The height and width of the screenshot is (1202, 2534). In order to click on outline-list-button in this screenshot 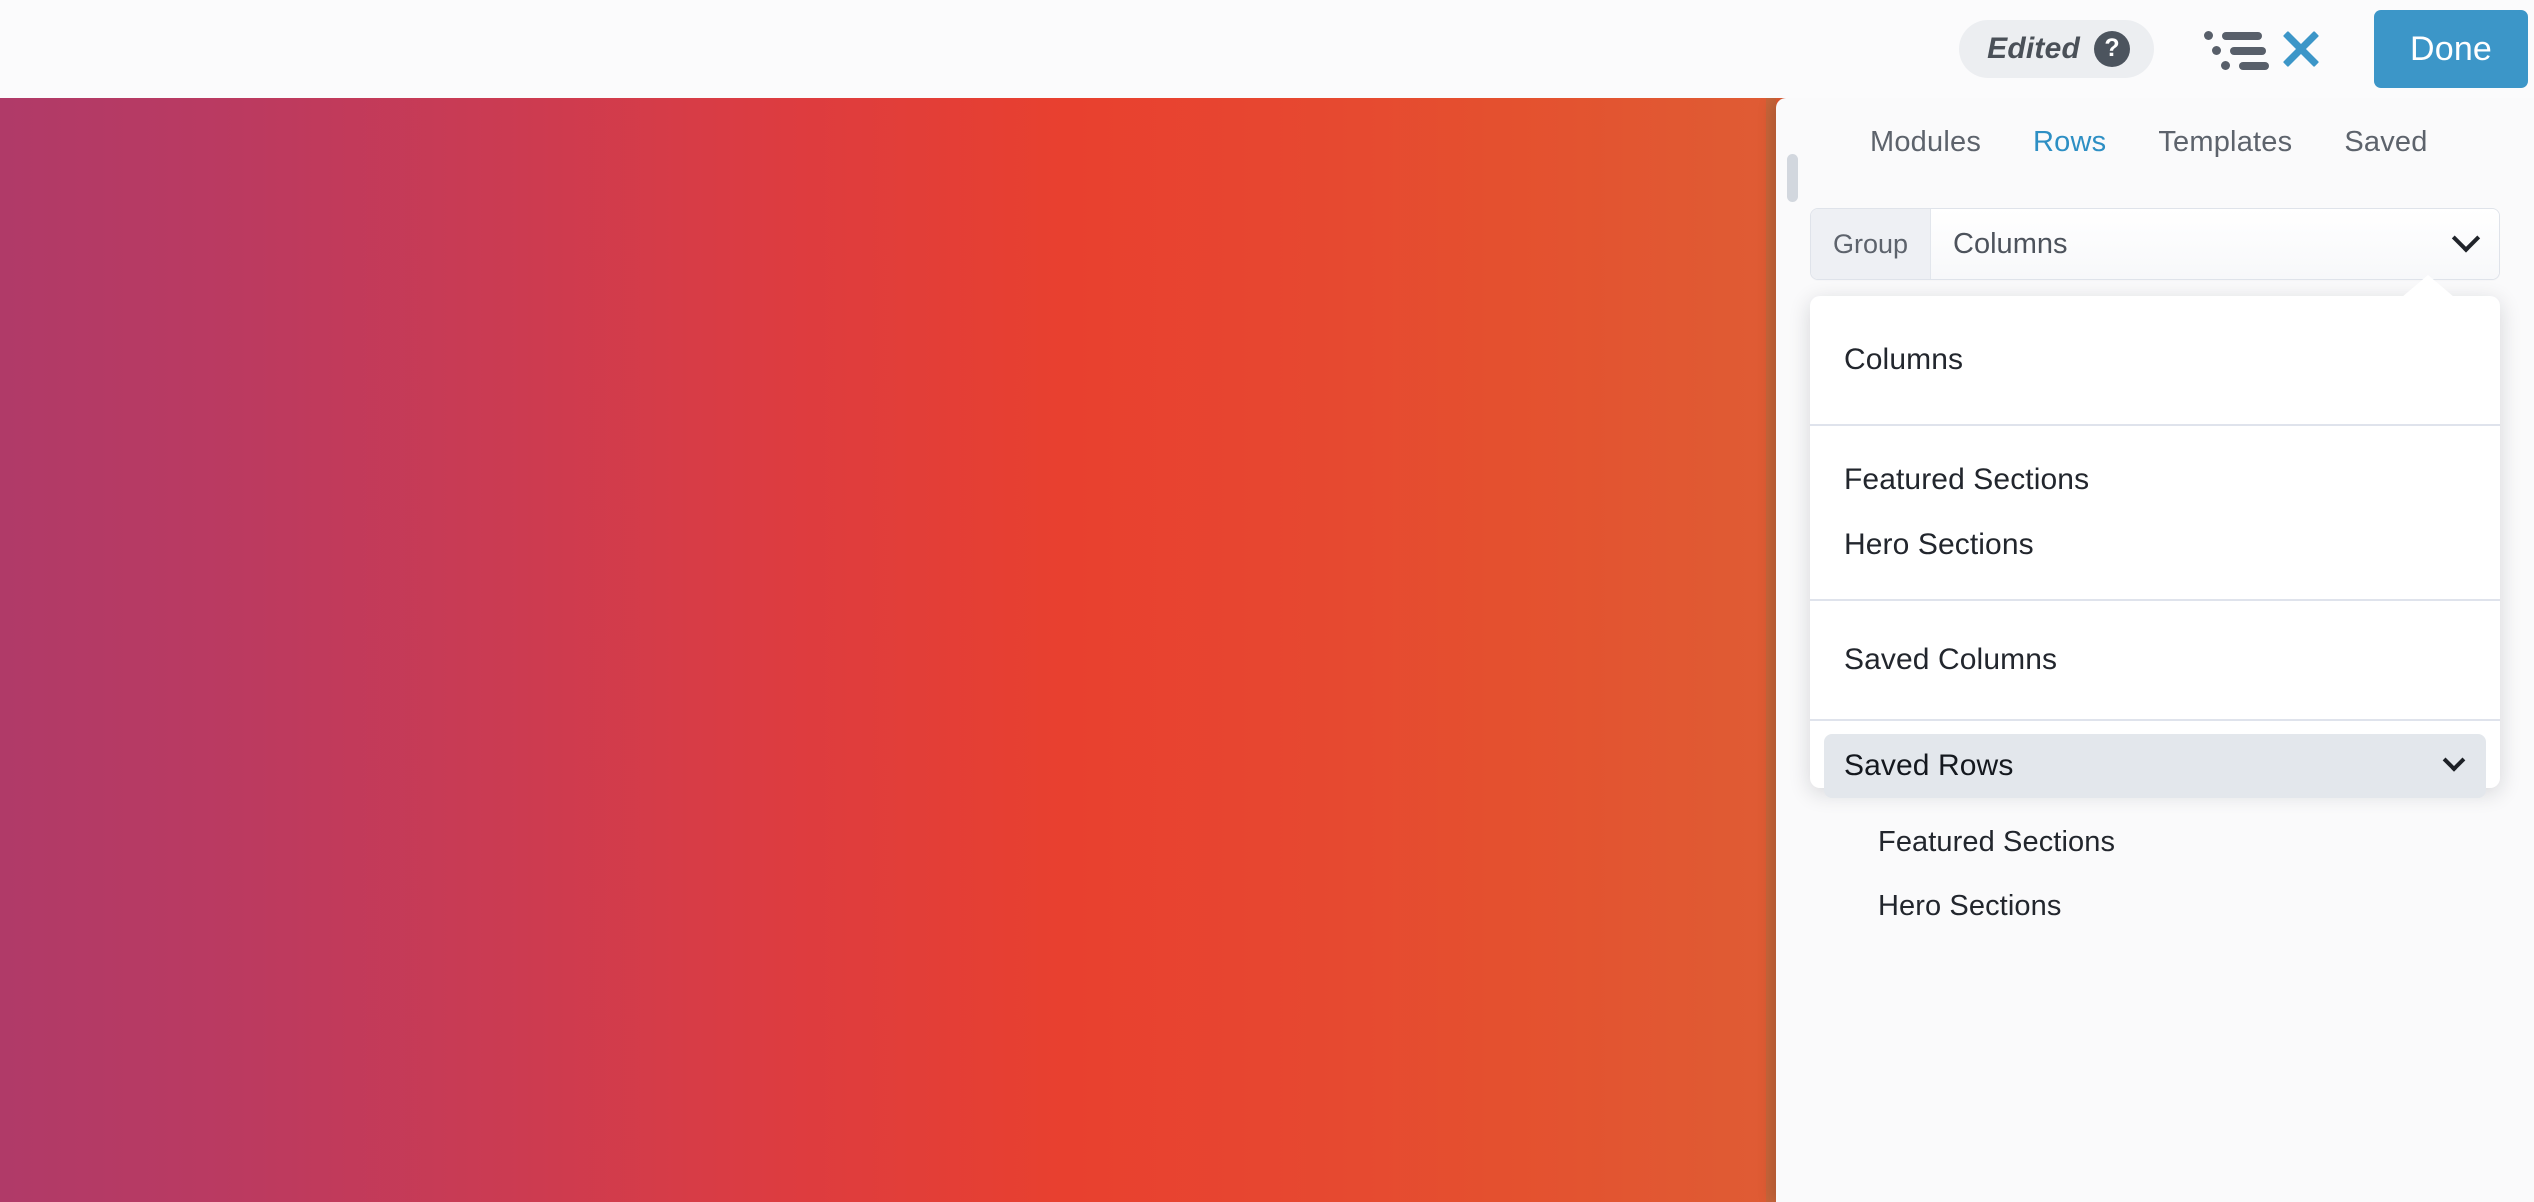, I will do `click(2229, 49)`.